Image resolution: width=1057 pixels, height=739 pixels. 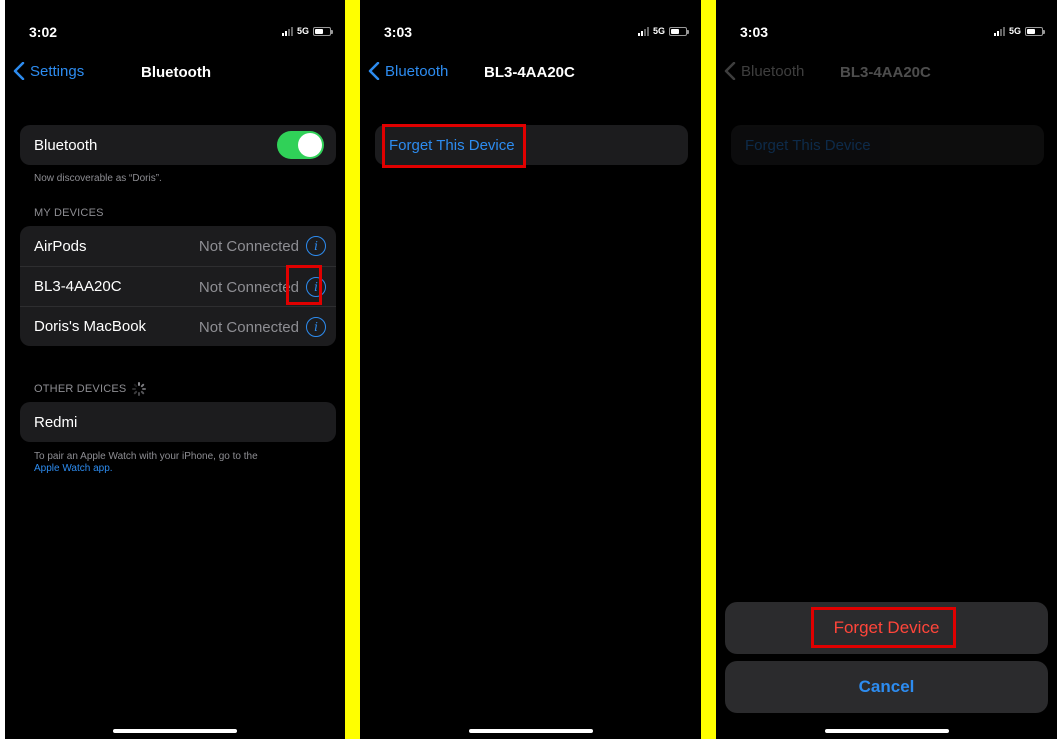 What do you see at coordinates (90, 326) in the screenshot?
I see `device-name: Doris's MacBook` at bounding box center [90, 326].